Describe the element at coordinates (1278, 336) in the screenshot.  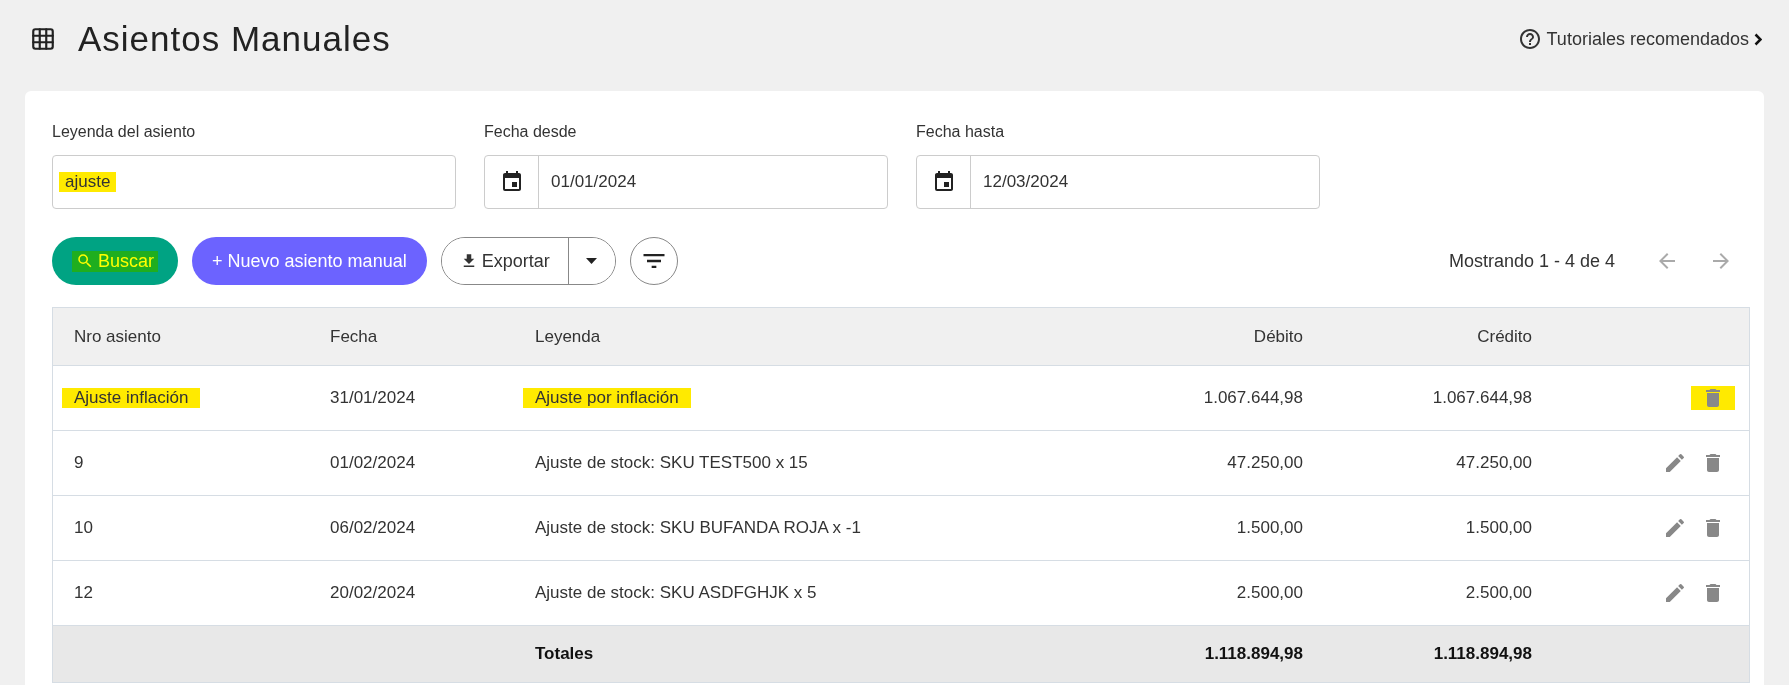
I see `column-header: Débito` at that location.